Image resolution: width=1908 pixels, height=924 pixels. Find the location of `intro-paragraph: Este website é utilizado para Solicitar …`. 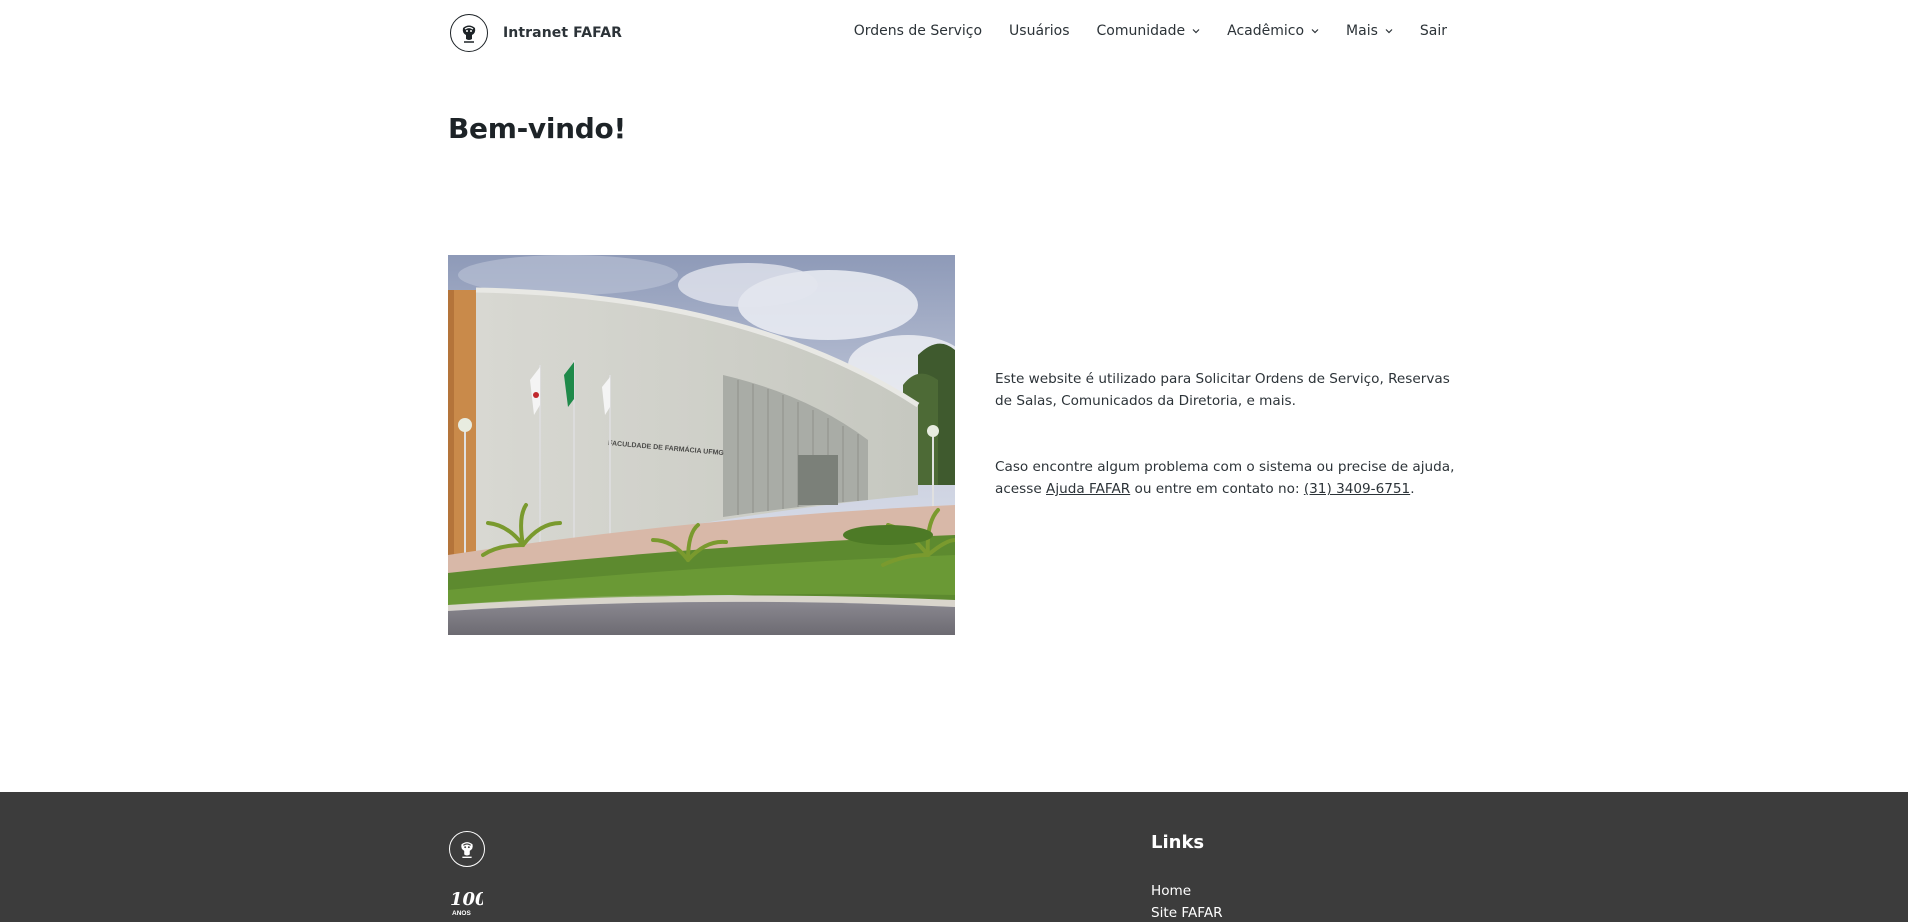

intro-paragraph: Este website é utilizado para Solicitar … is located at coordinates (1222, 390).